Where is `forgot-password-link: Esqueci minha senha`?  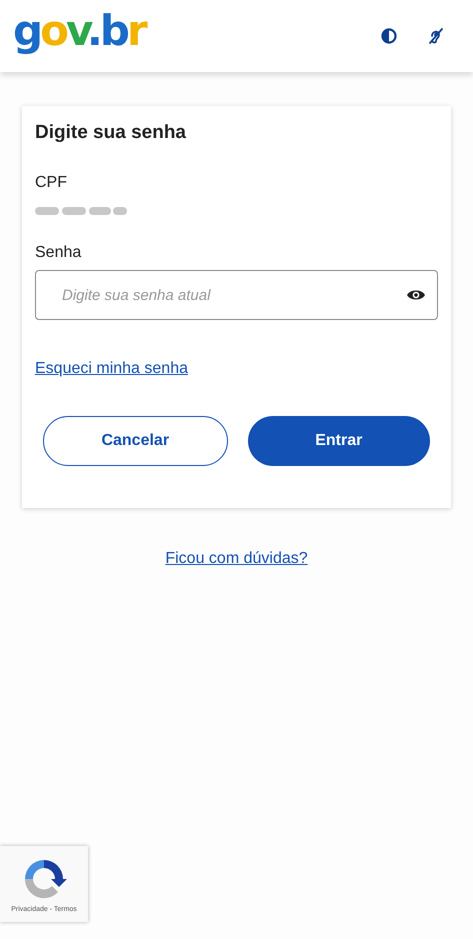 forgot-password-link: Esqueci minha senha is located at coordinates (111, 369).